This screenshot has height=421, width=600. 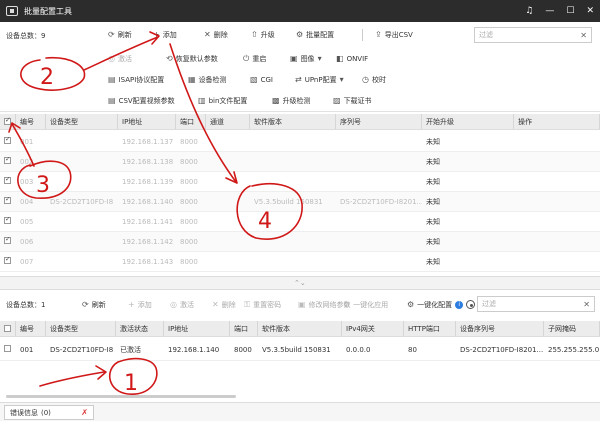 What do you see at coordinates (430, 328) in the screenshot?
I see `column-header: HTTP端口` at bounding box center [430, 328].